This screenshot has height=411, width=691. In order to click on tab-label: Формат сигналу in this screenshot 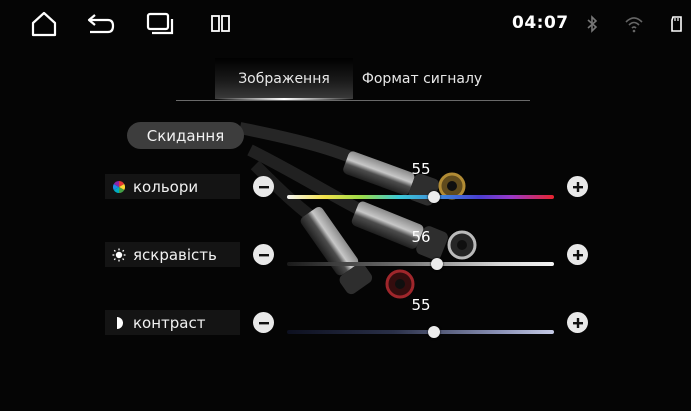, I will do `click(422, 78)`.